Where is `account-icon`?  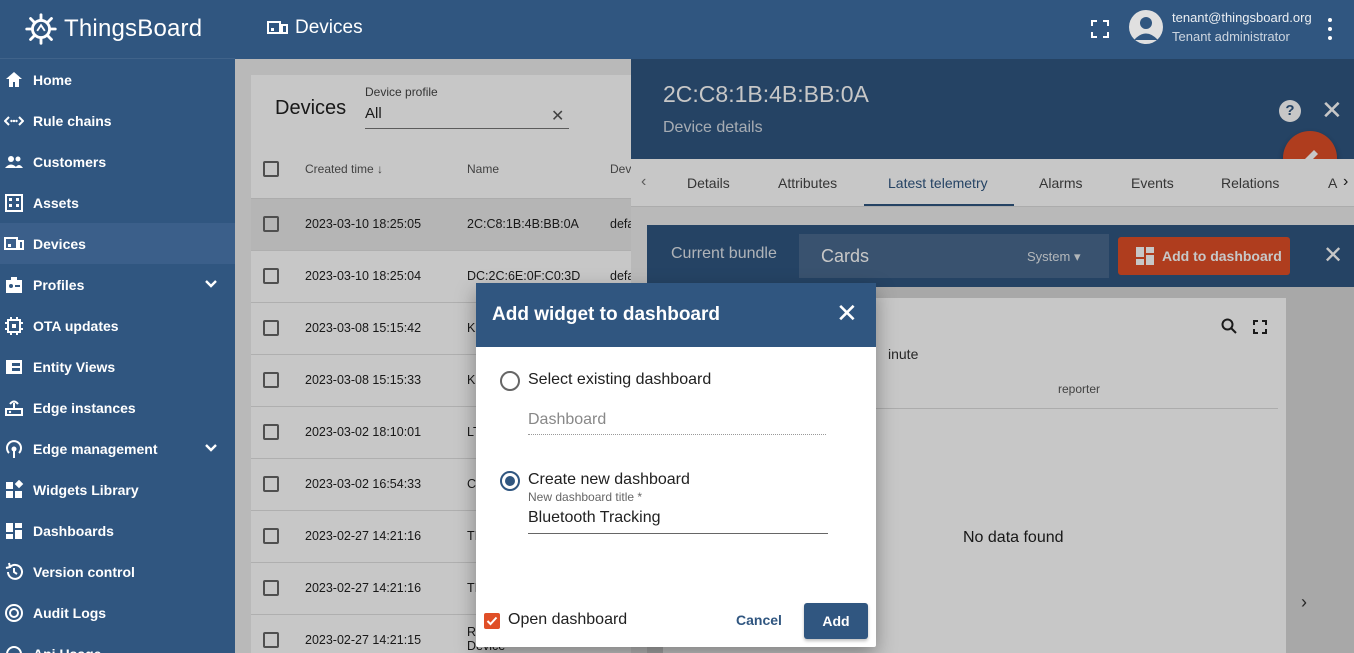 account-icon is located at coordinates (1146, 28).